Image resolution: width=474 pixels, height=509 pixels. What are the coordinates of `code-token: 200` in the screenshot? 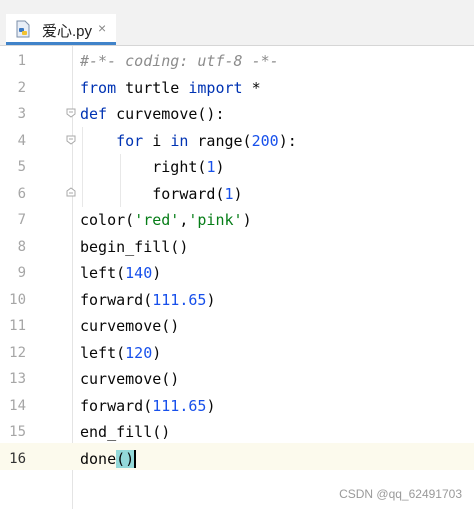 It's located at (265, 140).